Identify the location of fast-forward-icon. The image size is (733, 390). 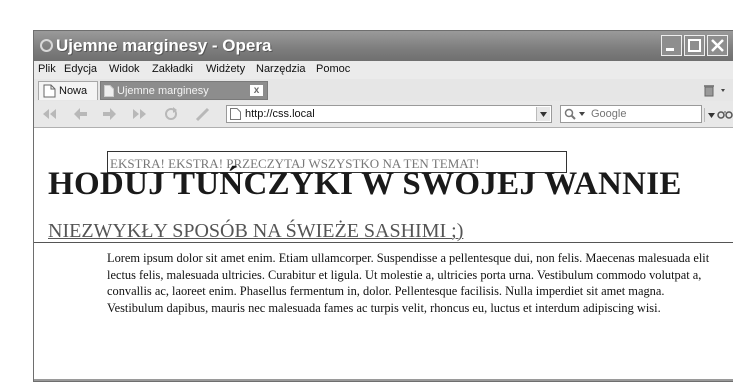
(139, 114).